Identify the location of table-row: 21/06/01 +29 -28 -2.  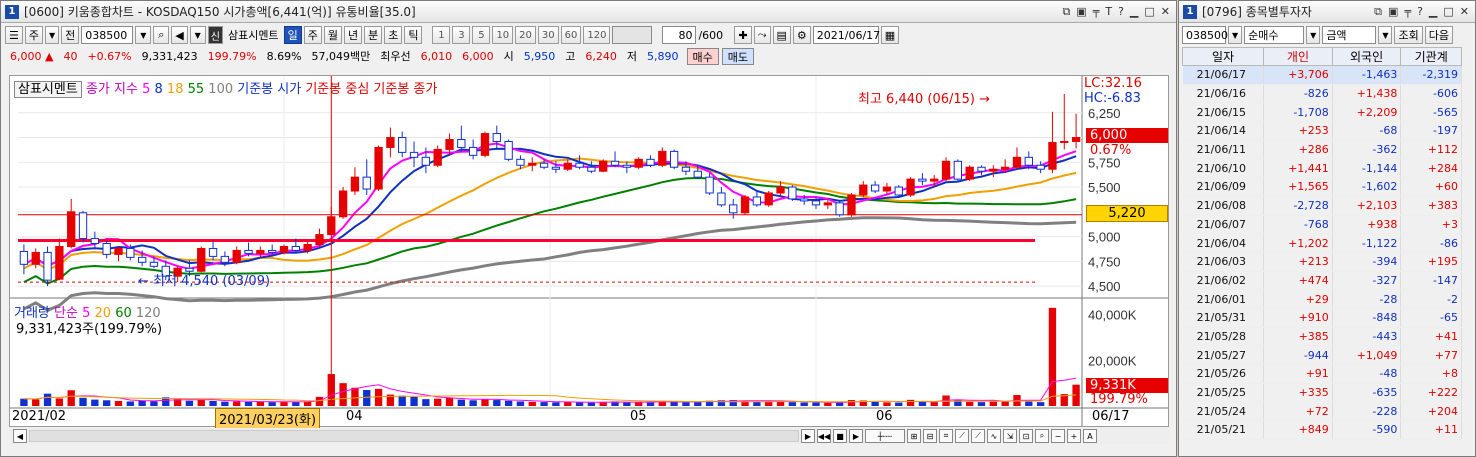
(1322, 299).